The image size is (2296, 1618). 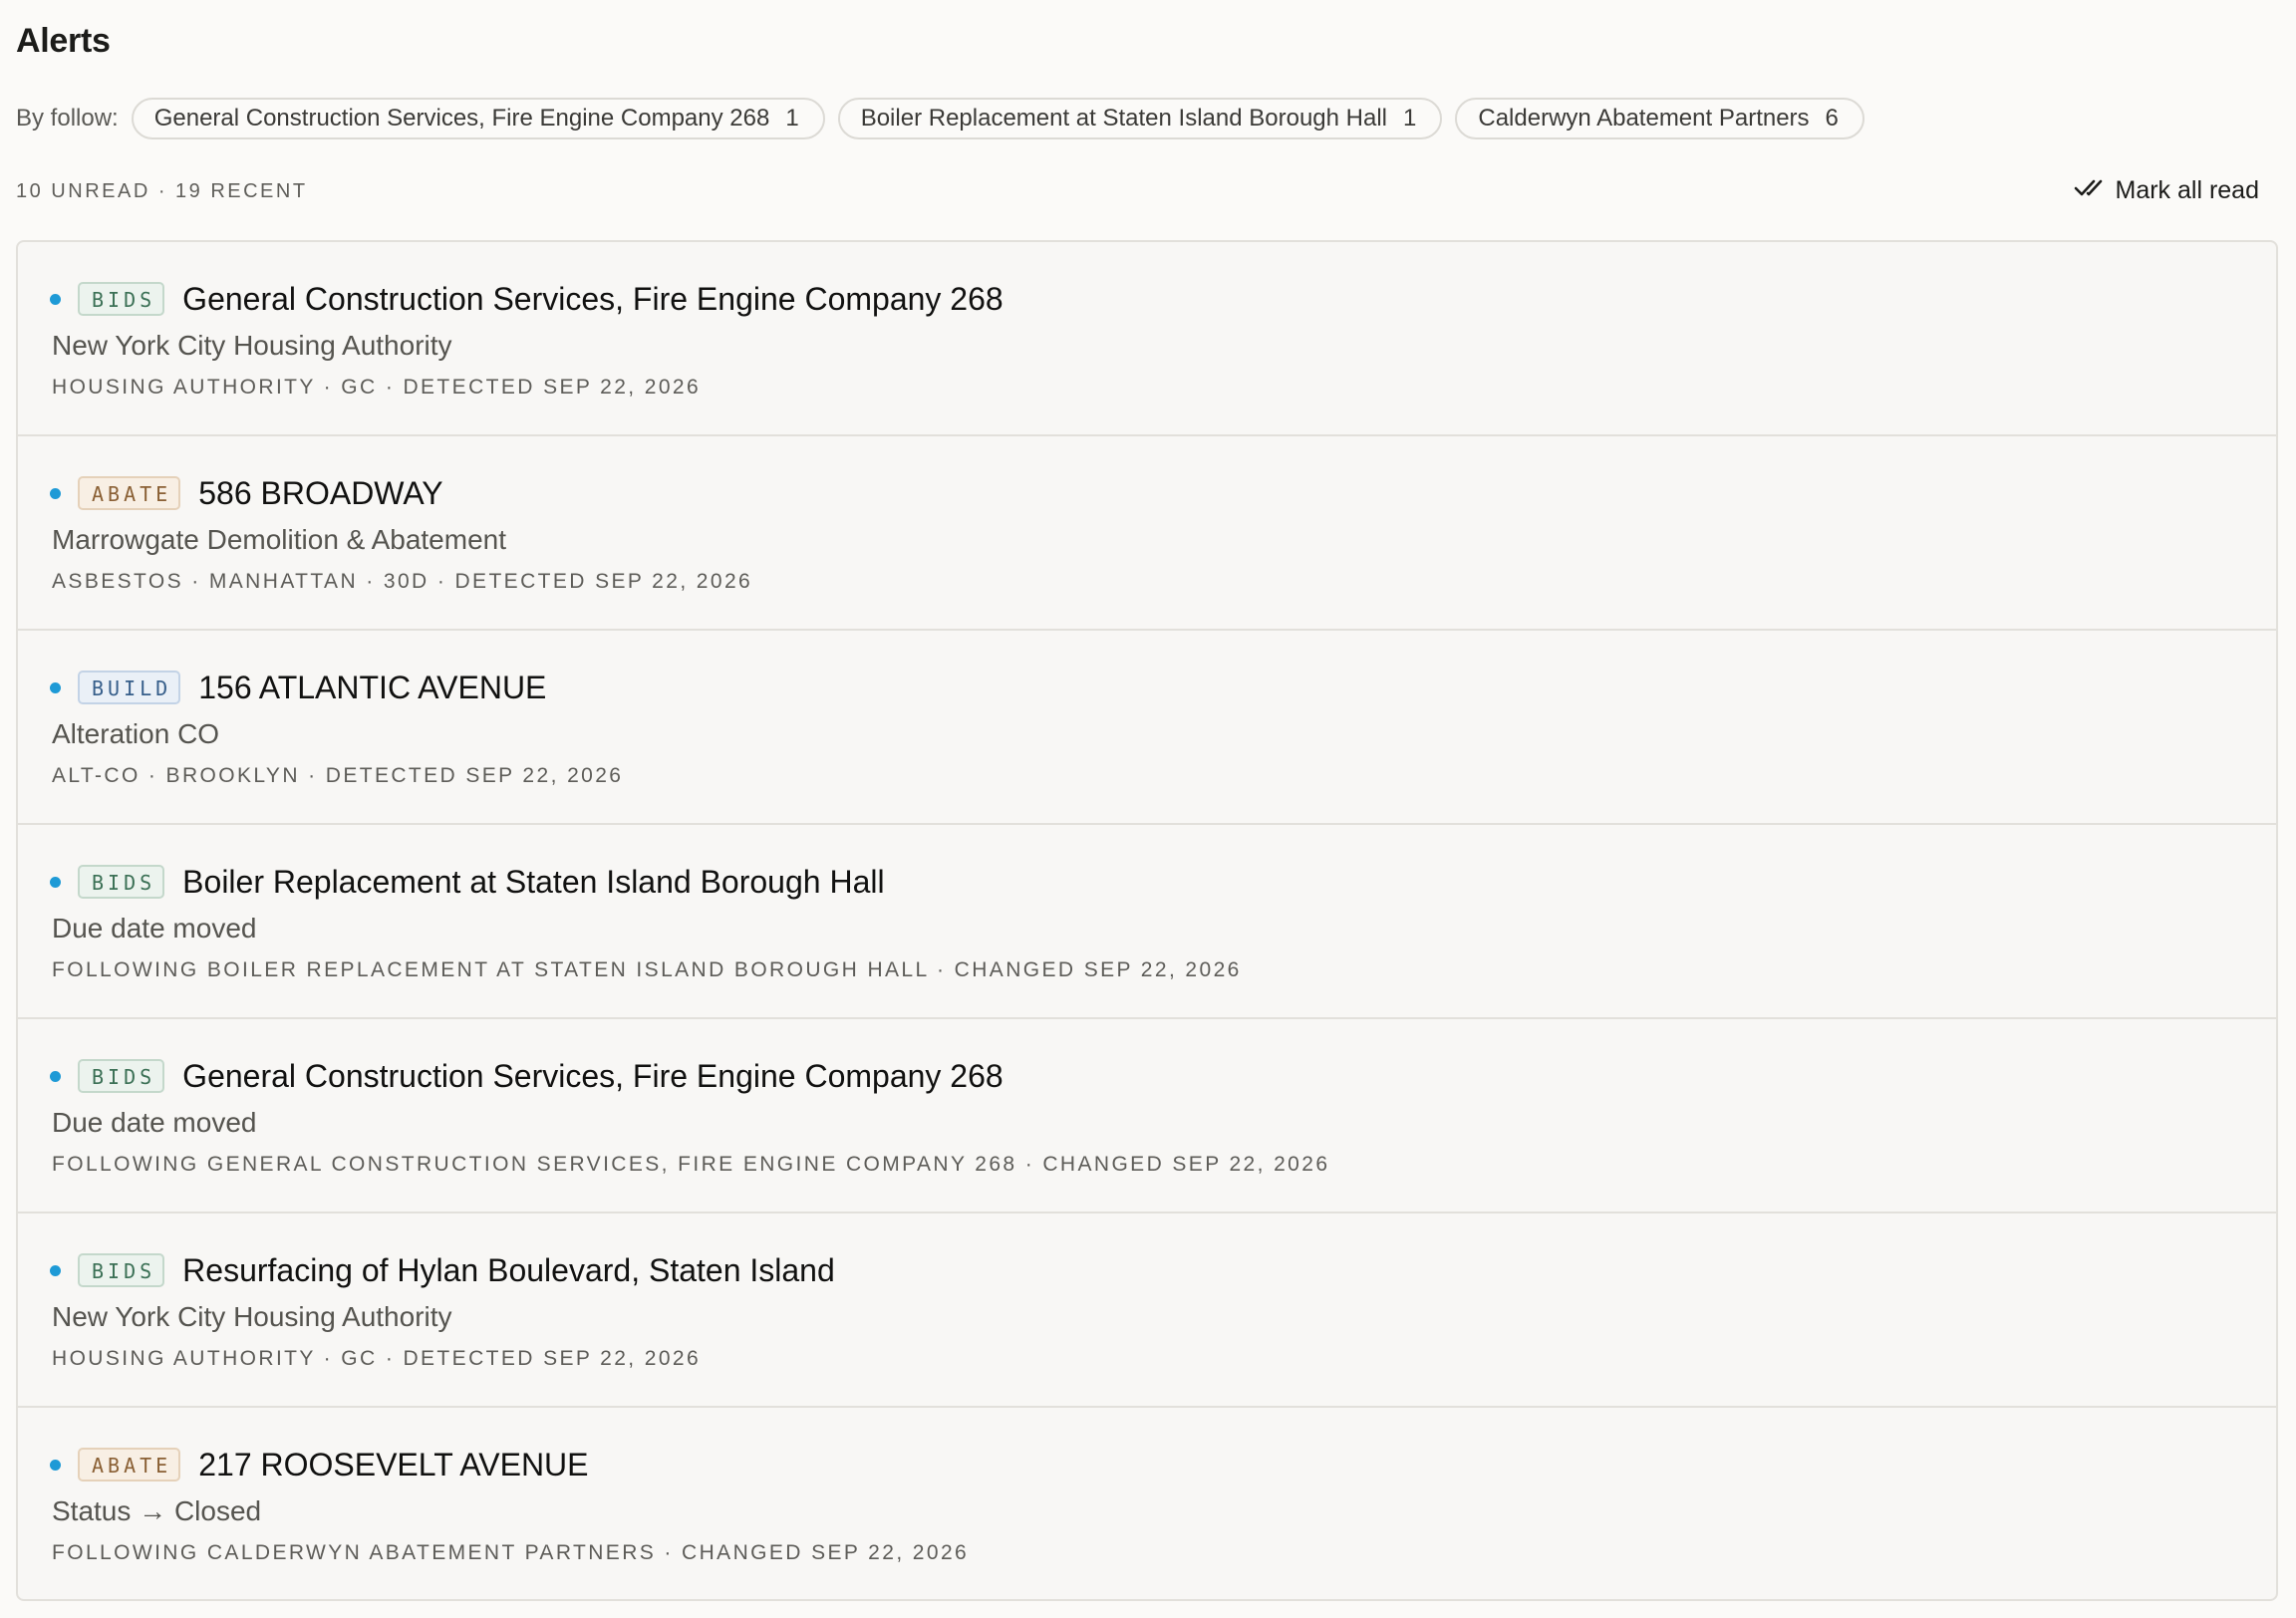 What do you see at coordinates (393, 1464) in the screenshot?
I see `alert-title: 217 ROOSEVELT AVENUE` at bounding box center [393, 1464].